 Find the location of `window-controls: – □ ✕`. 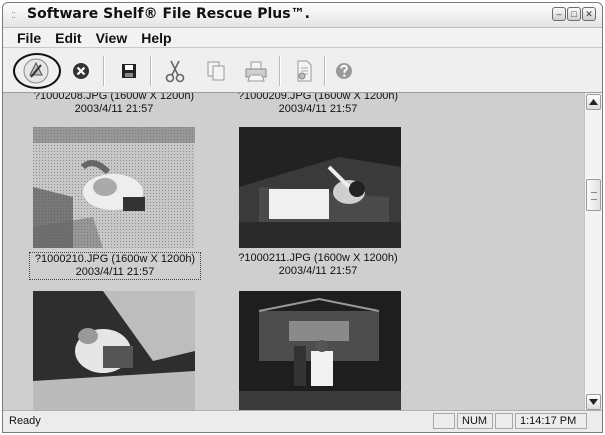

window-controls: – □ ✕ is located at coordinates (574, 14).